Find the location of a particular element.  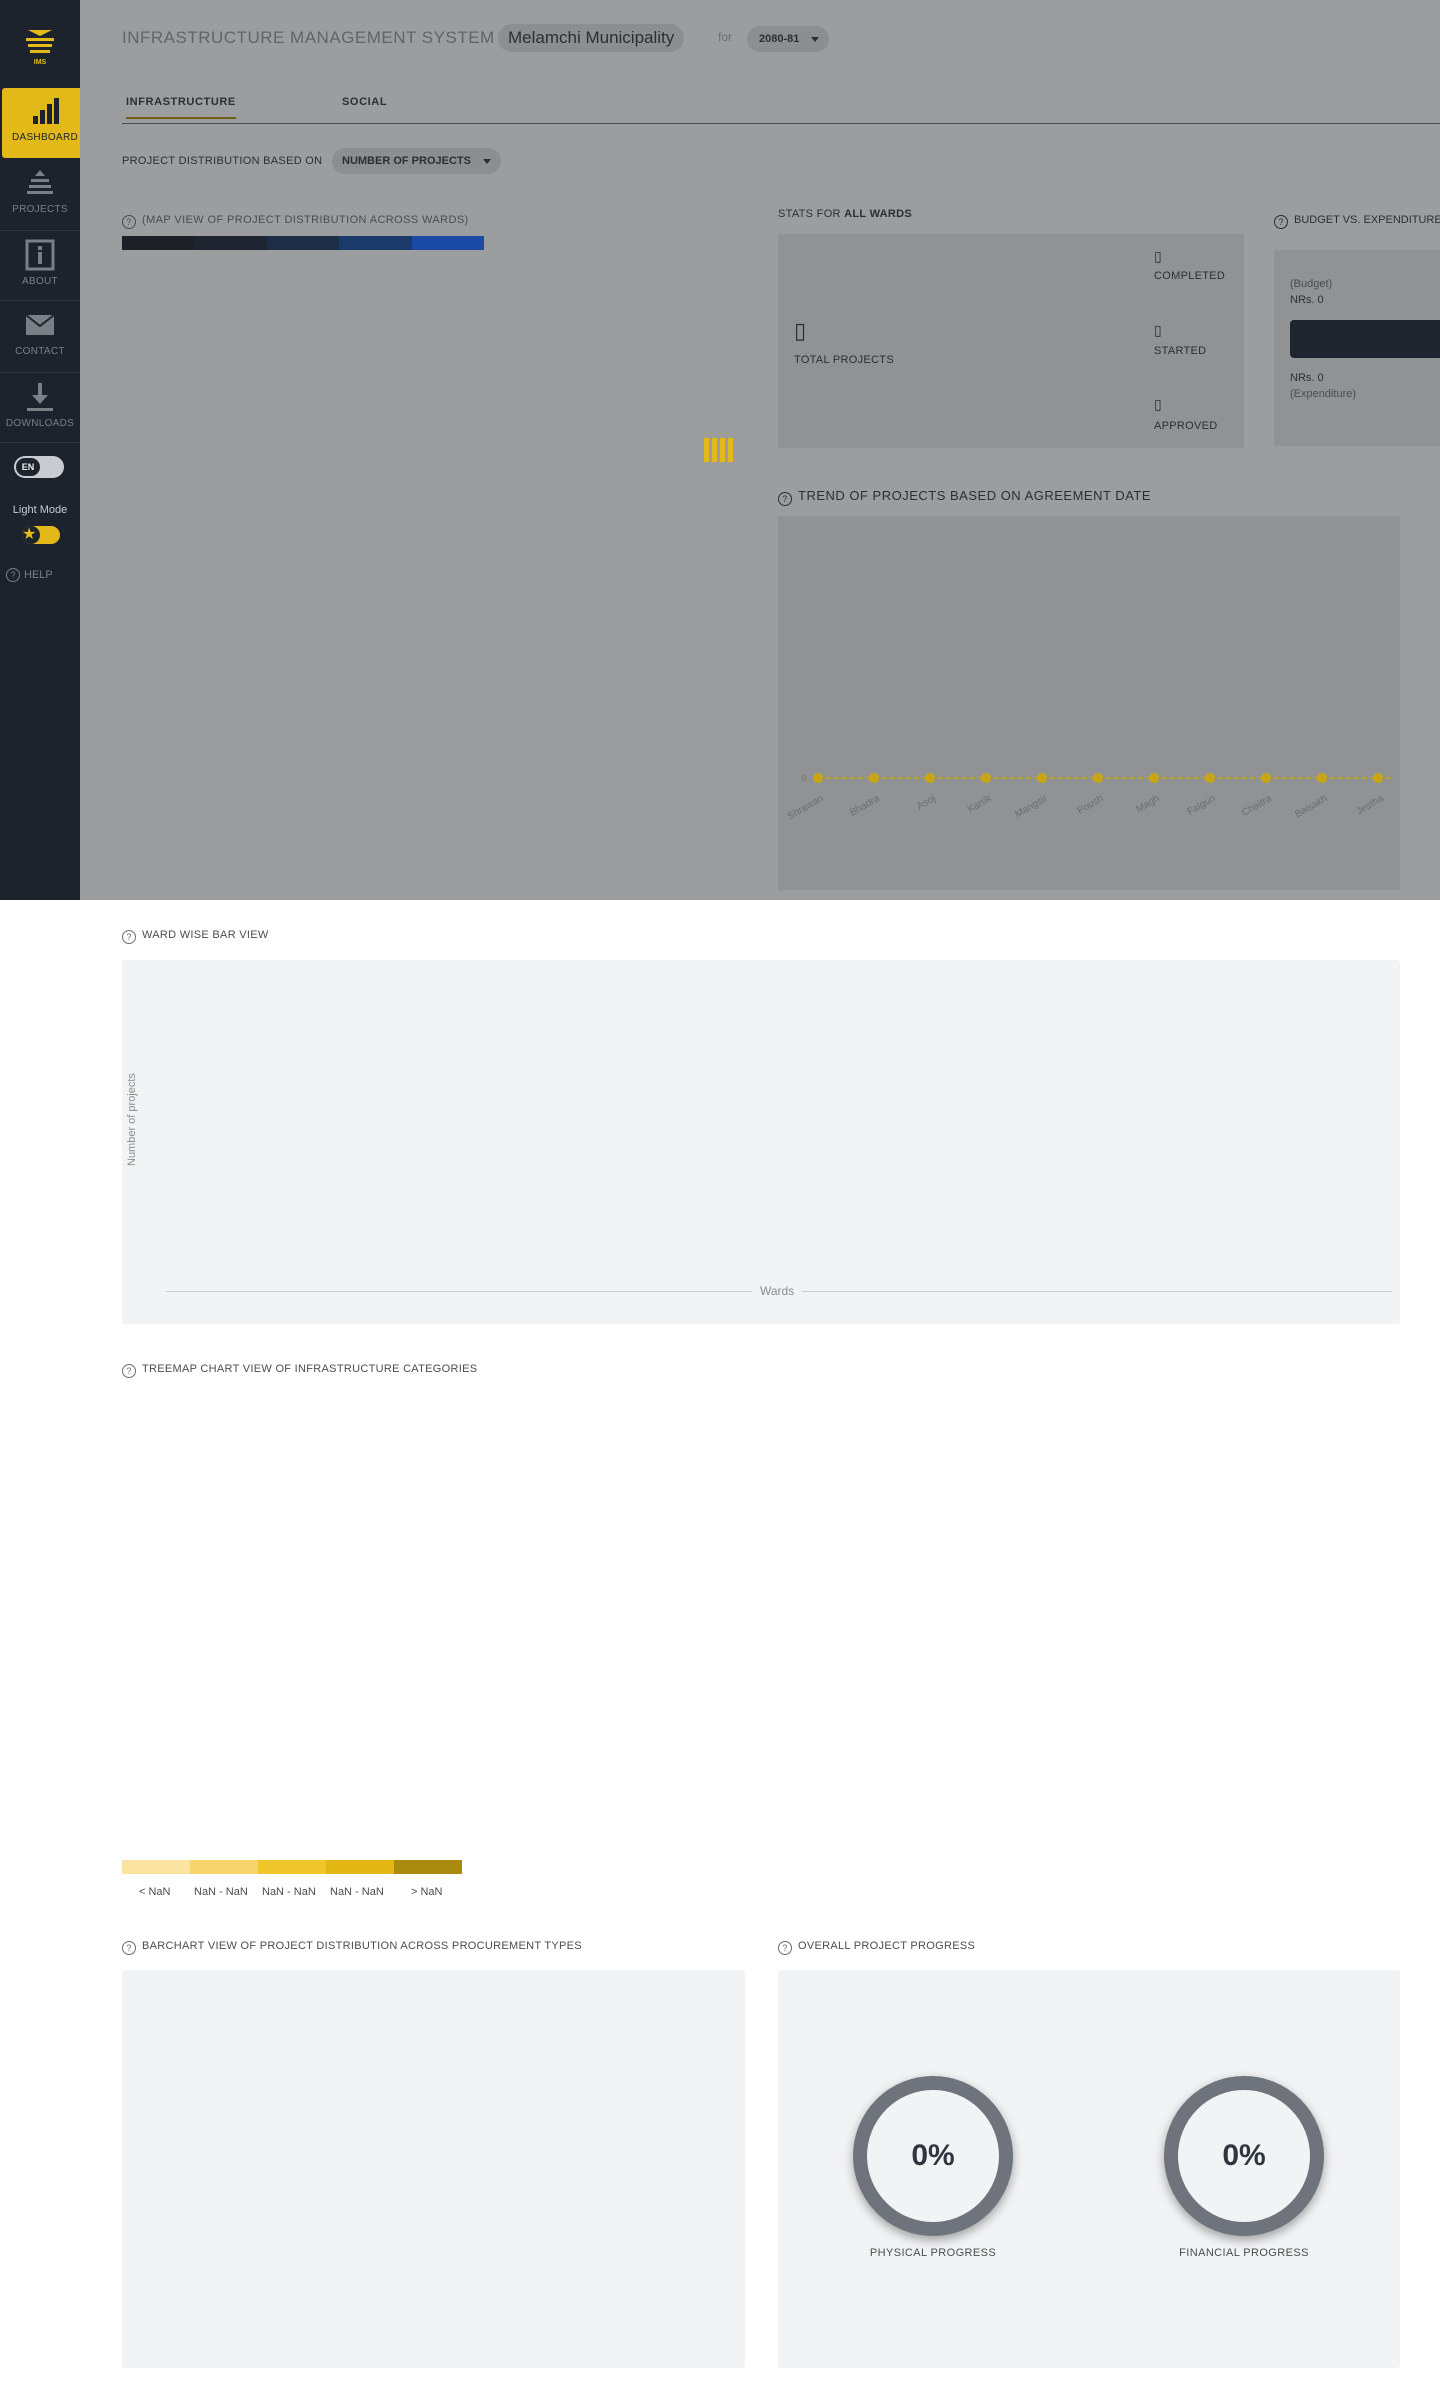

x-tick-label: Magh is located at coordinates (1147, 804).